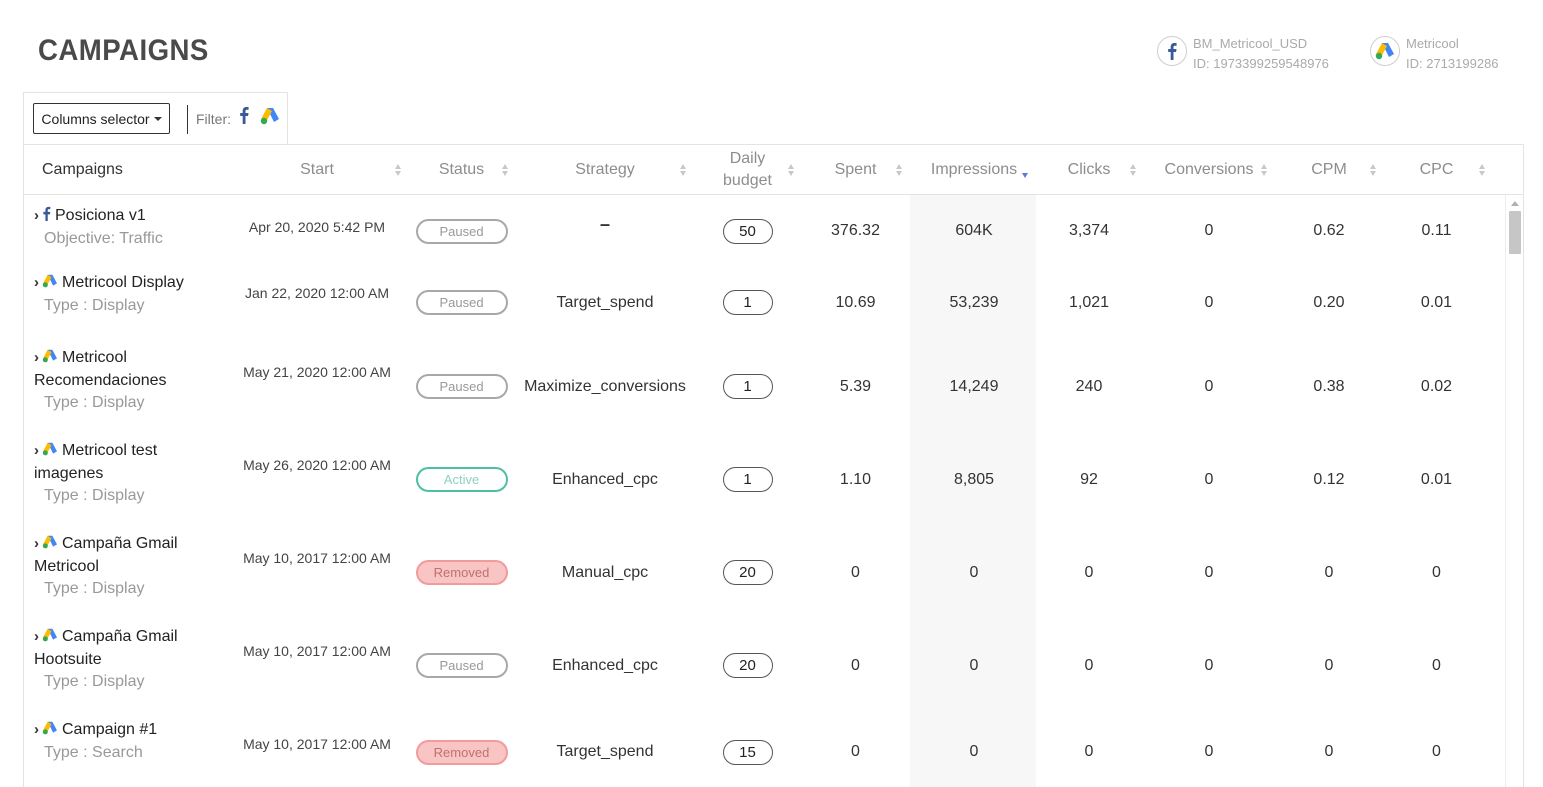 The height and width of the screenshot is (787, 1543). Describe the element at coordinates (1436, 170) in the screenshot. I see `header-cpc: CPC` at that location.